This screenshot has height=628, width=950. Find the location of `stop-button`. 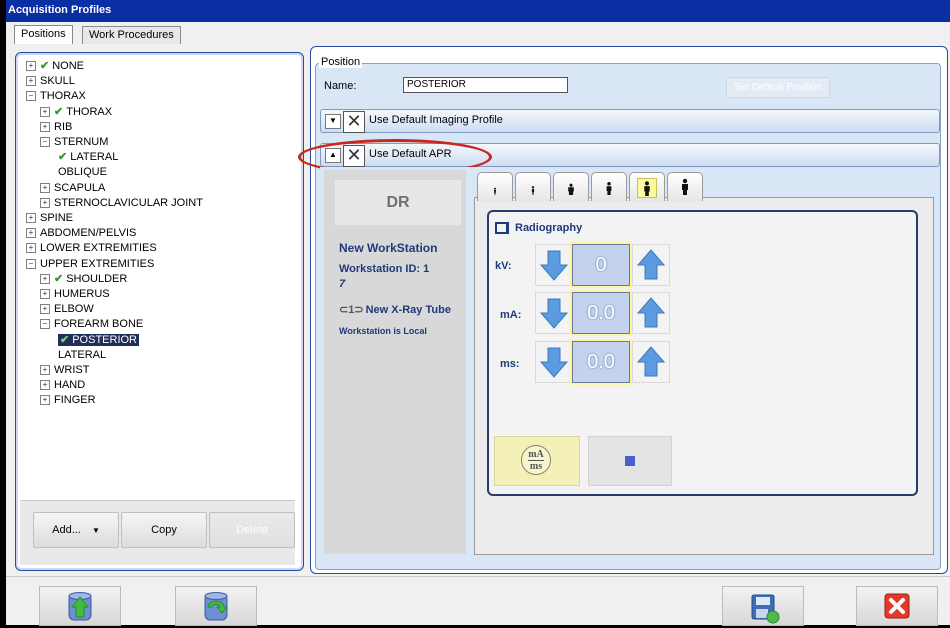

stop-button is located at coordinates (630, 461).